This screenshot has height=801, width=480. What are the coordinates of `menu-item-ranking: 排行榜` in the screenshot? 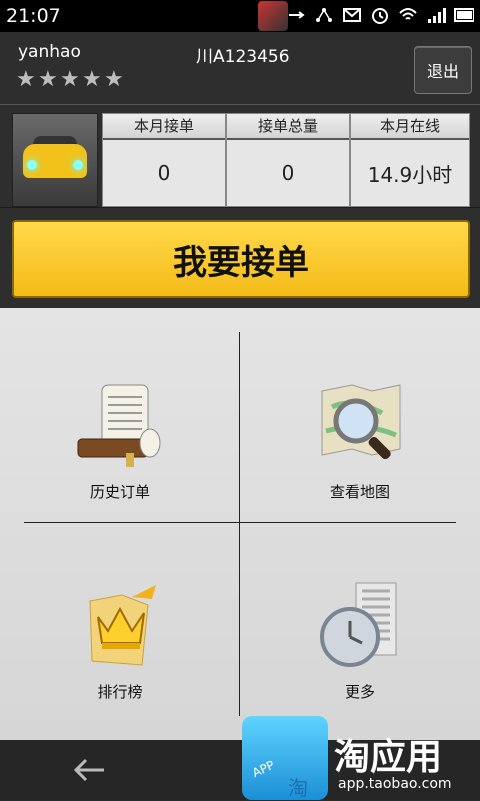 It's located at (120, 617).